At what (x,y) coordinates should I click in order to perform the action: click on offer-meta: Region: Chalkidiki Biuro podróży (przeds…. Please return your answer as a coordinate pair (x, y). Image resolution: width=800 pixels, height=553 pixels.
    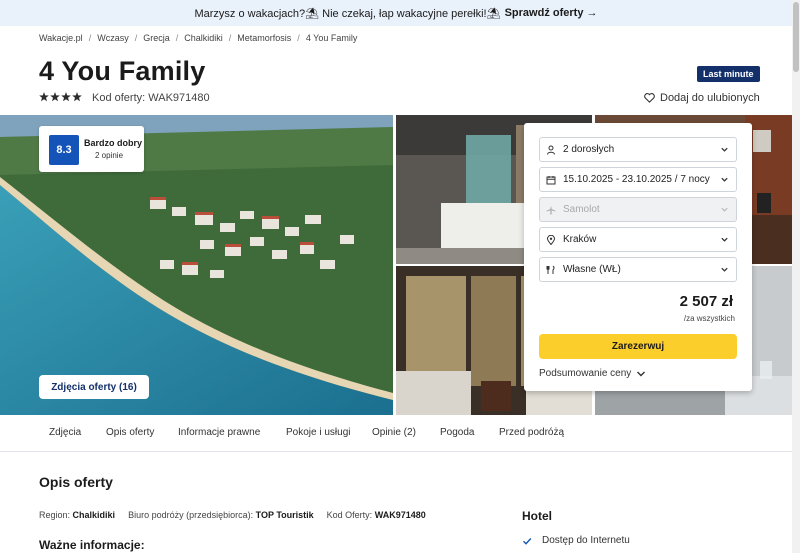
    Looking at the image, I should click on (232, 515).